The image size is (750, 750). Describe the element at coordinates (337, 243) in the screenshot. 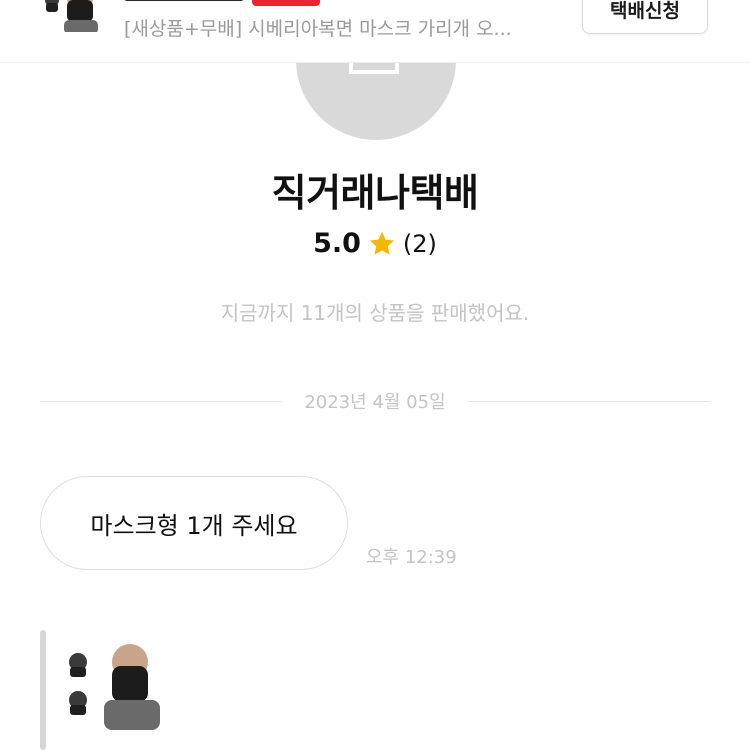

I see `rating-score: 5.0` at that location.